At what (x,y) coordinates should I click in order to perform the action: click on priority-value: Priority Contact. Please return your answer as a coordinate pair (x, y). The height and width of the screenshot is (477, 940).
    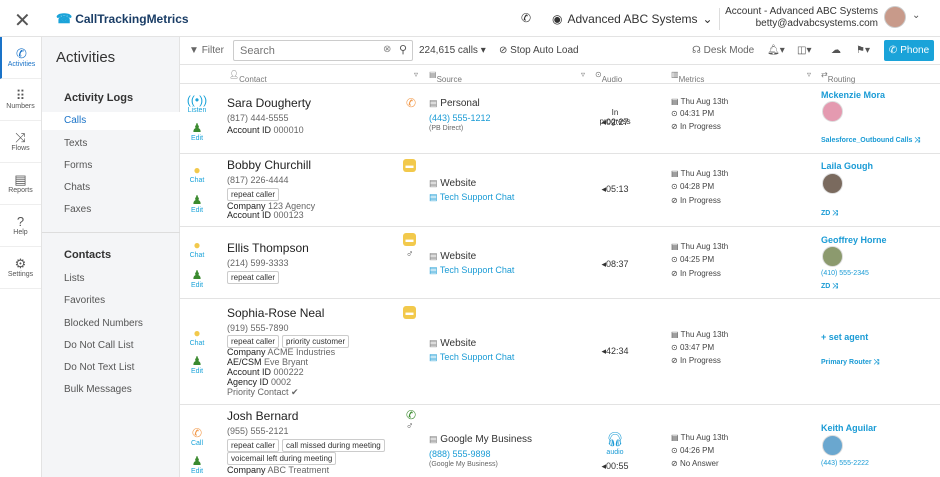
    Looking at the image, I should click on (258, 392).